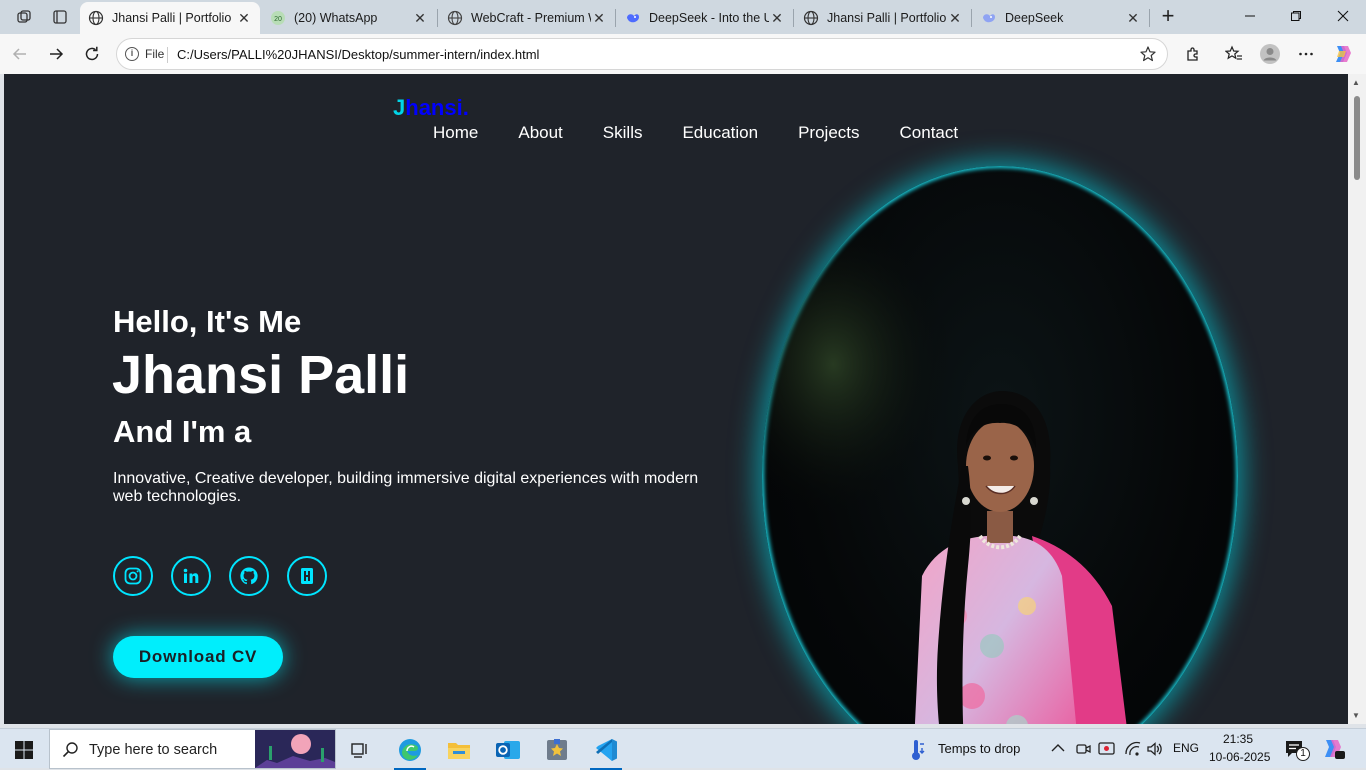 This screenshot has width=1366, height=770. What do you see at coordinates (508, 750) in the screenshot?
I see `outlook-icon` at bounding box center [508, 750].